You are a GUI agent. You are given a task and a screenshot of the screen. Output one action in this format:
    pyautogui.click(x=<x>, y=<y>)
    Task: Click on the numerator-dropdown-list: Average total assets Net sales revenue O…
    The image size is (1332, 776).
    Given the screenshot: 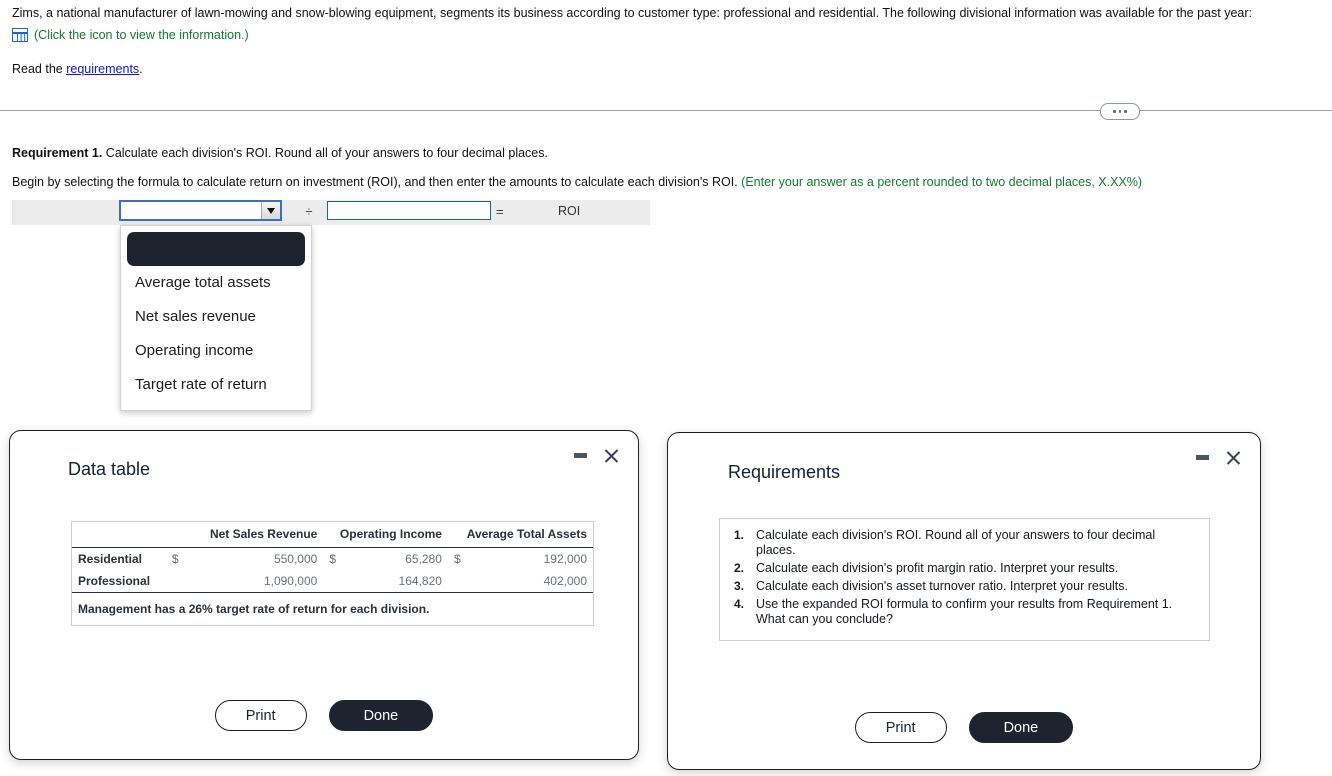 What is the action you would take?
    pyautogui.click(x=216, y=318)
    